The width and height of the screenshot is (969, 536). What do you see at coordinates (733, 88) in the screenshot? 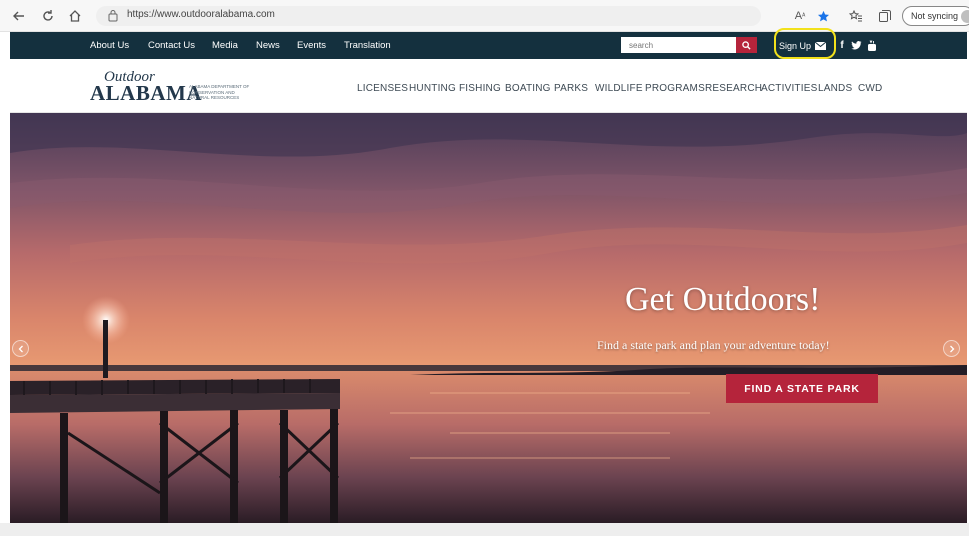
I see `nav-research: RESEARCH` at bounding box center [733, 88].